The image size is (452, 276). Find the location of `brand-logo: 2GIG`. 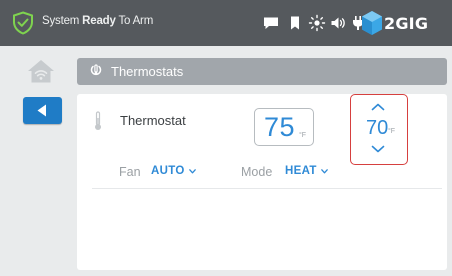

brand-logo: 2GIG is located at coordinates (394, 23).